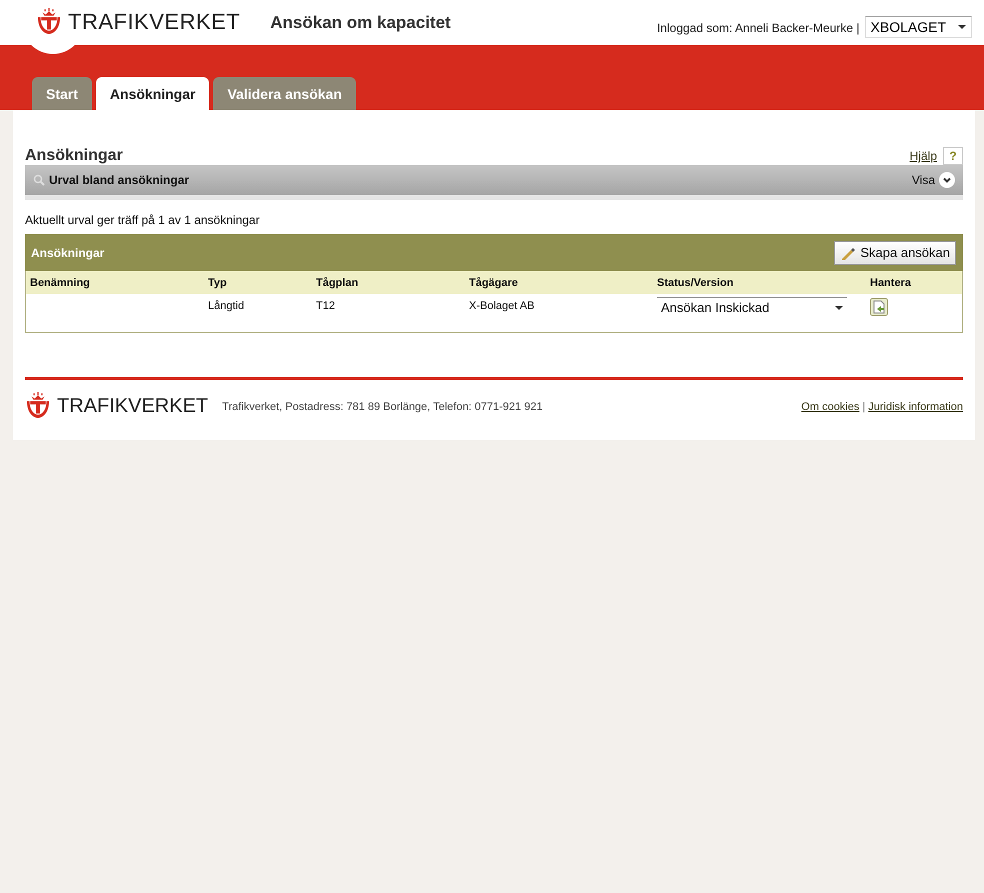  What do you see at coordinates (759, 282) in the screenshot?
I see `column-header: Status/Version` at bounding box center [759, 282].